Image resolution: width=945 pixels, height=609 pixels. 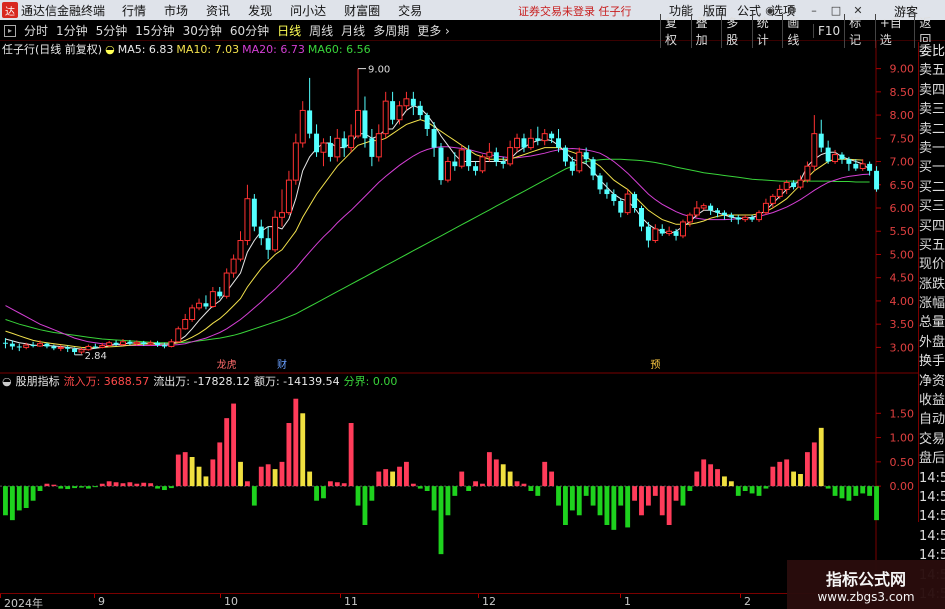 What do you see at coordinates (932, 439) in the screenshot?
I see `side-panel-item: 交易` at bounding box center [932, 439].